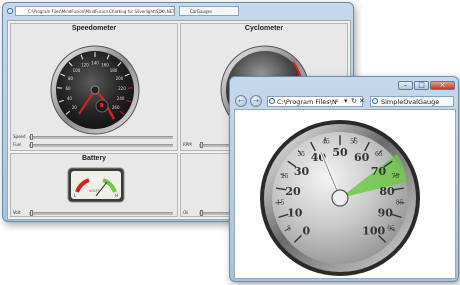 The height and width of the screenshot is (285, 460). What do you see at coordinates (70, 98) in the screenshot?
I see `speedometer-tick-label: 40` at bounding box center [70, 98].